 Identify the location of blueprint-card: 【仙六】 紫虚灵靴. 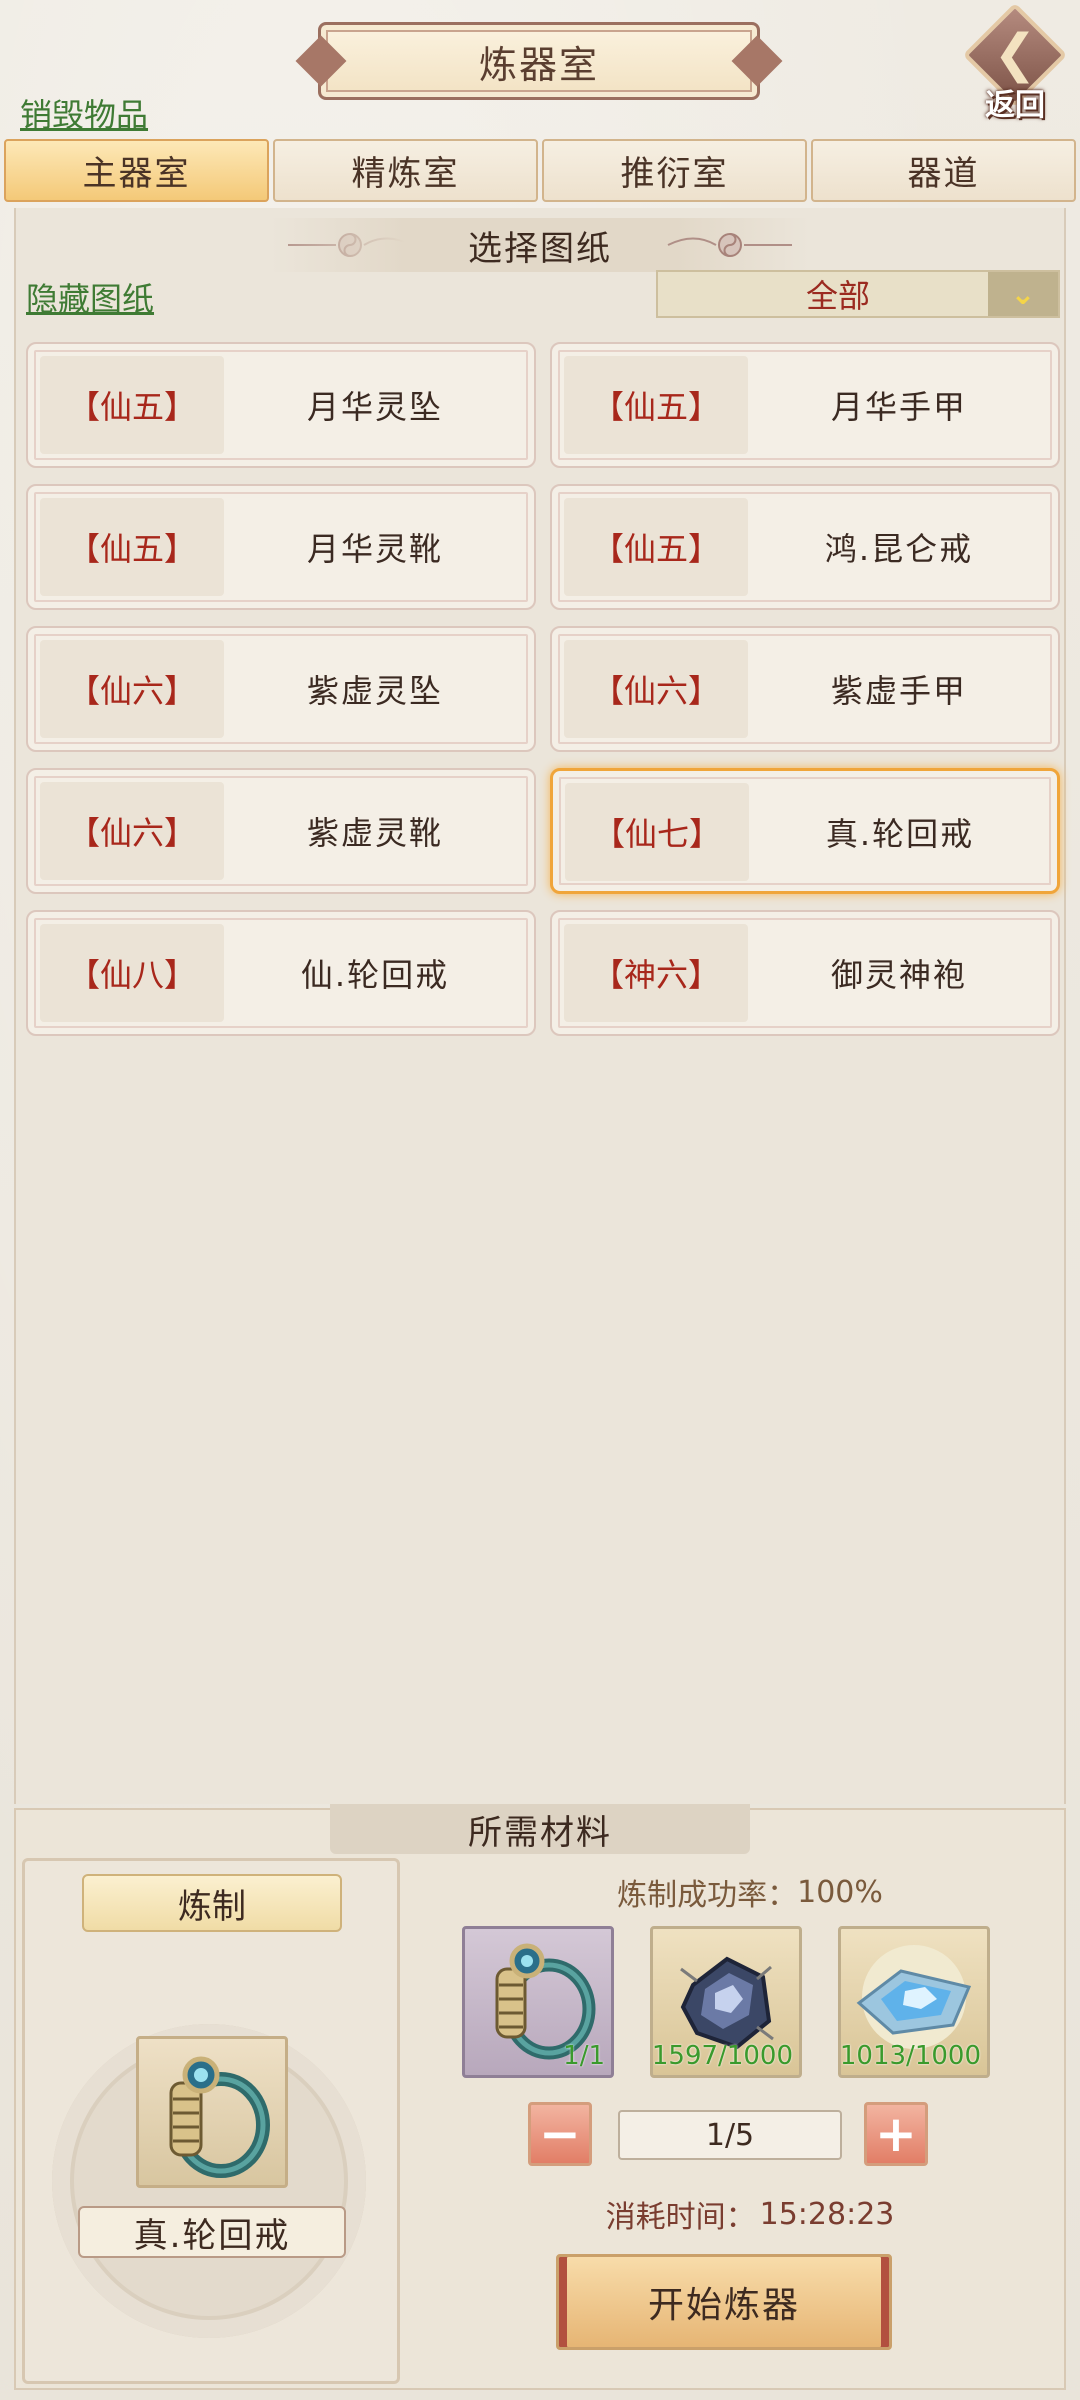
(281, 831).